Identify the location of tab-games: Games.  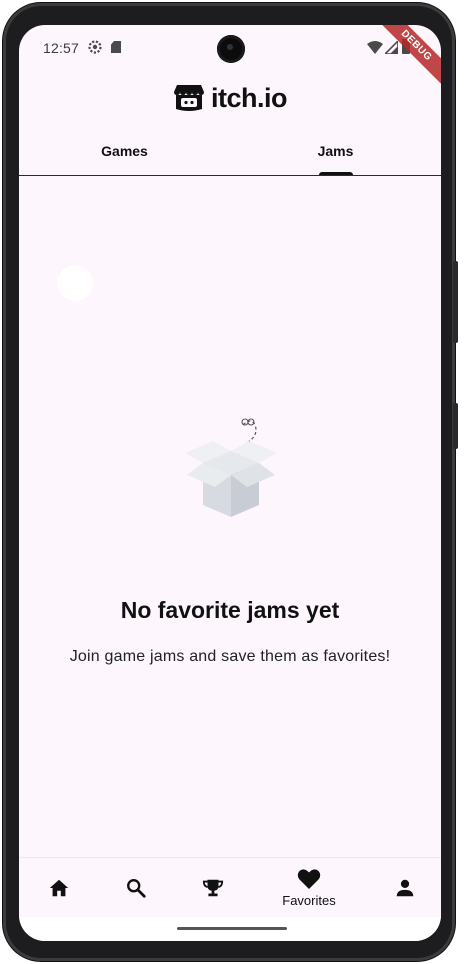
(124, 152).